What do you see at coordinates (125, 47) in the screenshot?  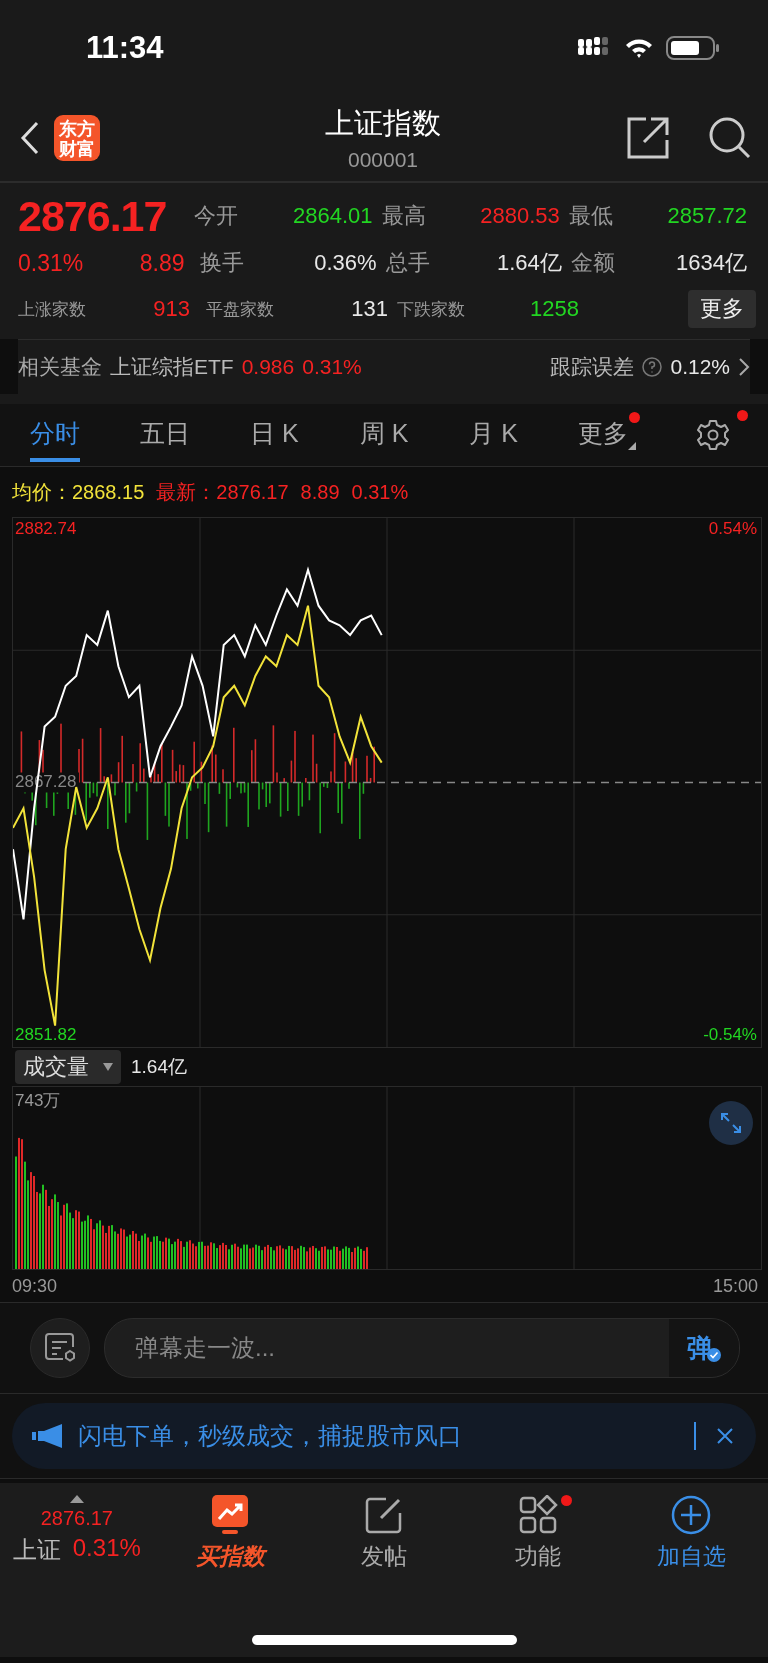 I see `status-time: 11:34` at bounding box center [125, 47].